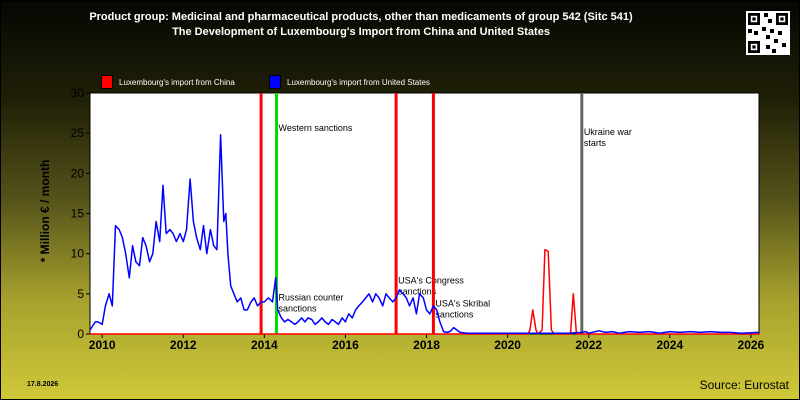 Image resolution: width=800 pixels, height=400 pixels. Describe the element at coordinates (78, 254) in the screenshot. I see `y-tick-label: 10` at that location.